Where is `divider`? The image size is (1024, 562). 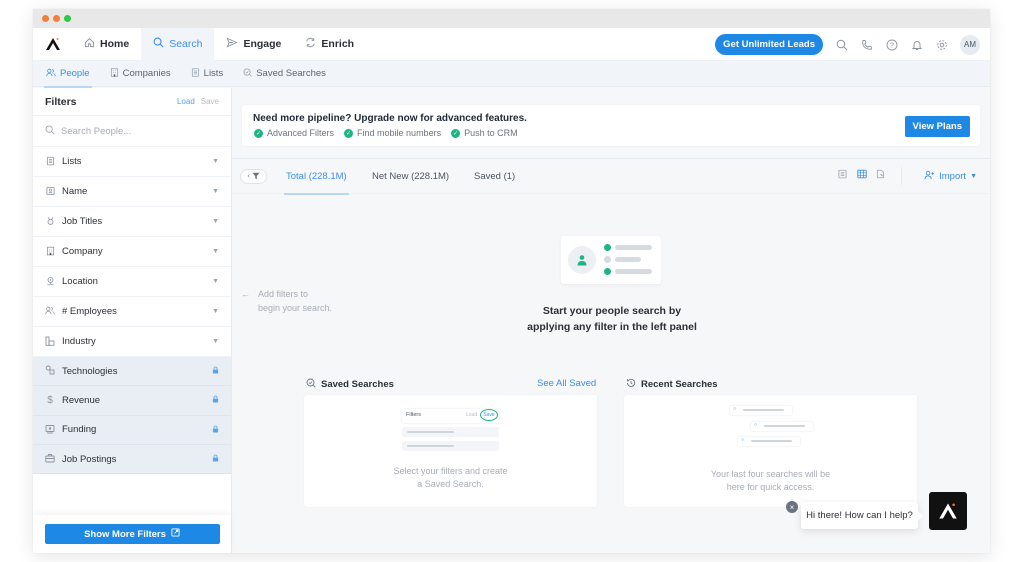 divider is located at coordinates (901, 176).